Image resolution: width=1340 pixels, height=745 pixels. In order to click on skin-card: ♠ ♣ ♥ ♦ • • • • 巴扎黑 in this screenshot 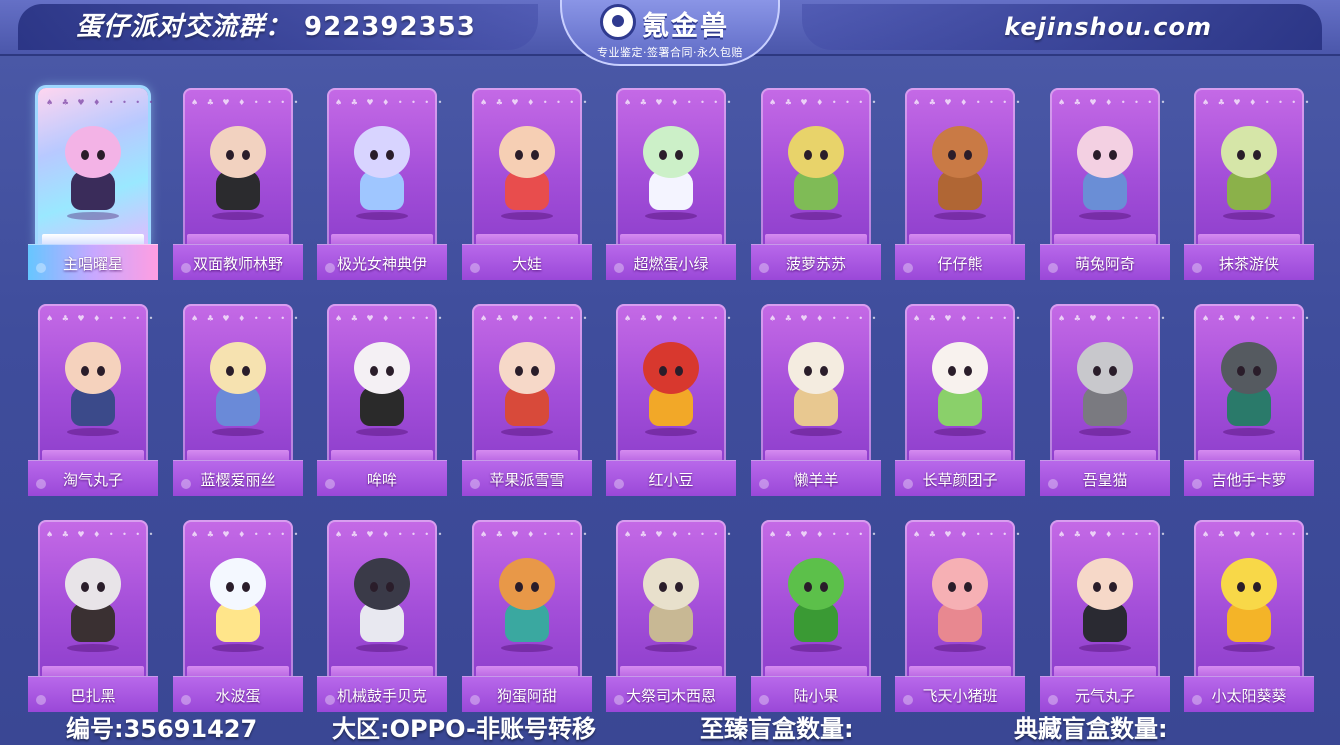, I will do `click(93, 614)`.